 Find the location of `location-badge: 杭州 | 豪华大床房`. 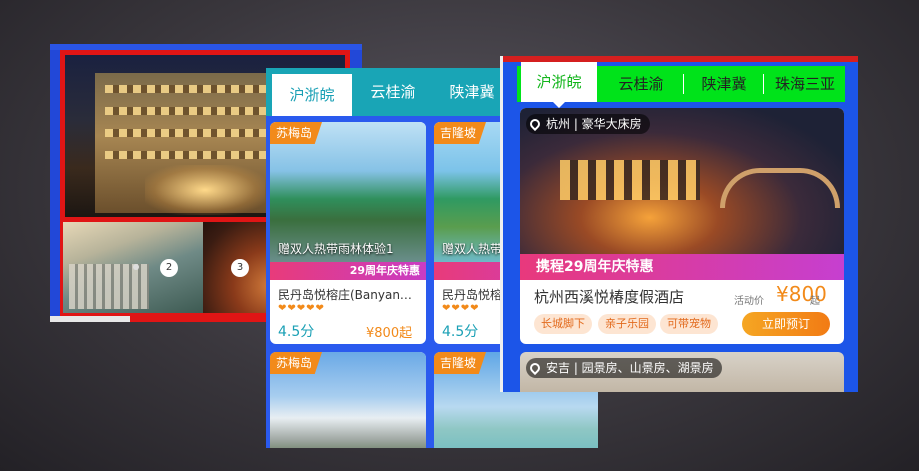

location-badge: 杭州 | 豪华大床房 is located at coordinates (588, 124).